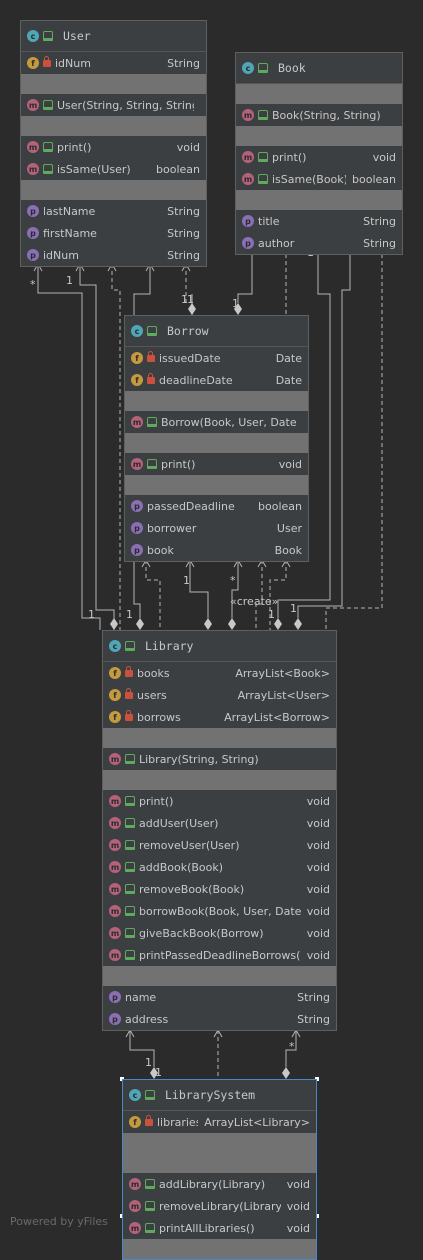  I want to click on class-header: c LibrarySystem, so click(219, 1095).